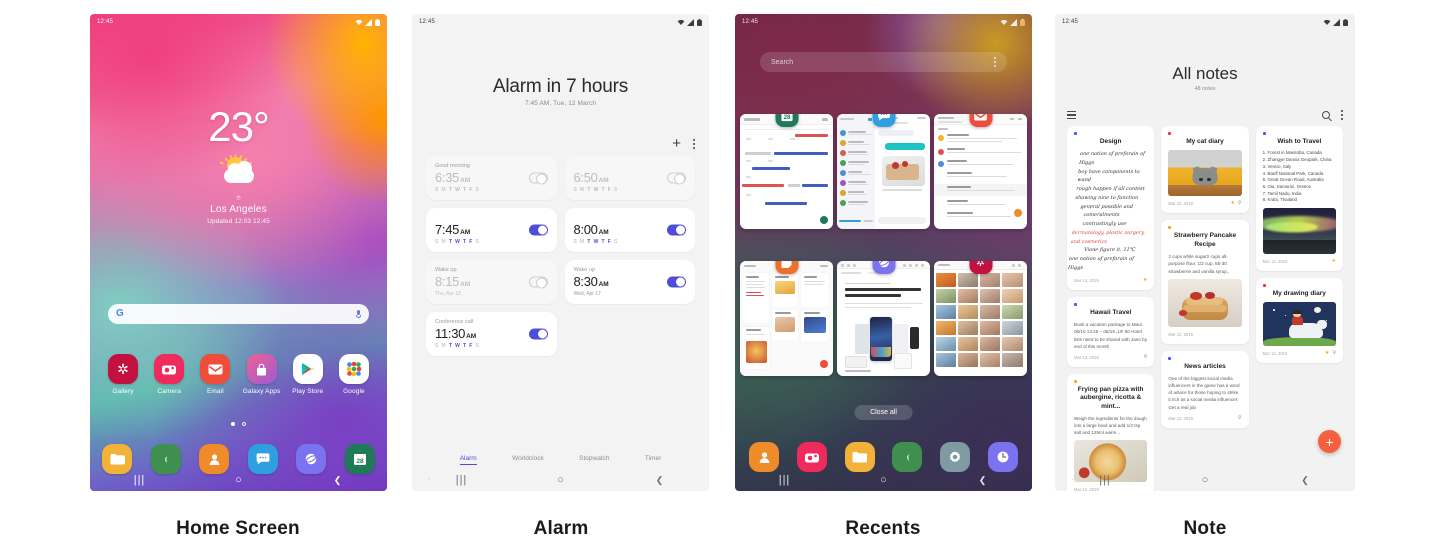 The height and width of the screenshot is (560, 1440). Describe the element at coordinates (883, 412) in the screenshot. I see `close-all-button: Close all` at that location.